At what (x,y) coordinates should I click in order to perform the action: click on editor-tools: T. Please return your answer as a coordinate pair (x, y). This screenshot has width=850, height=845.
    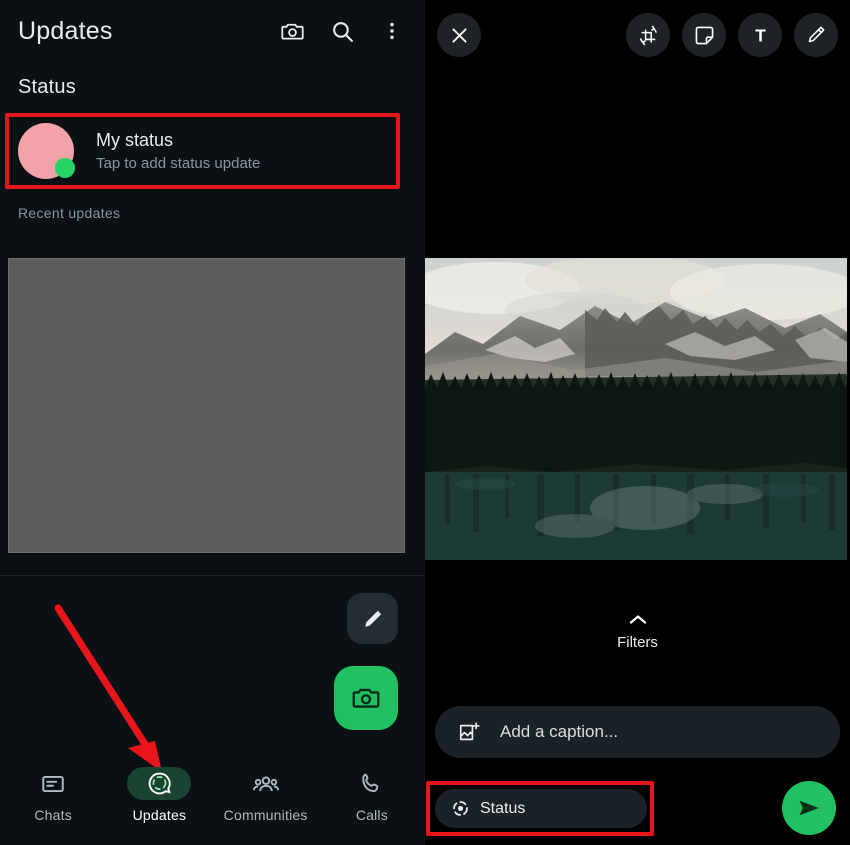
    Looking at the image, I should click on (732, 35).